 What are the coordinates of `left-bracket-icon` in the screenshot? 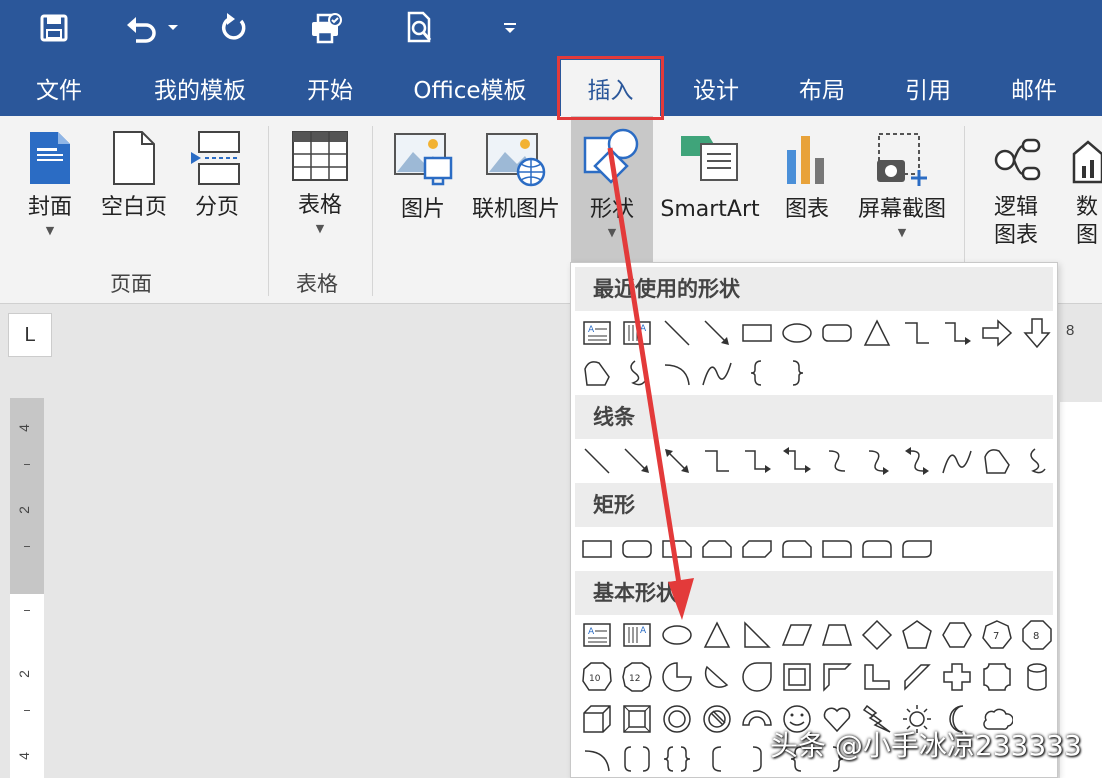 It's located at (717, 758).